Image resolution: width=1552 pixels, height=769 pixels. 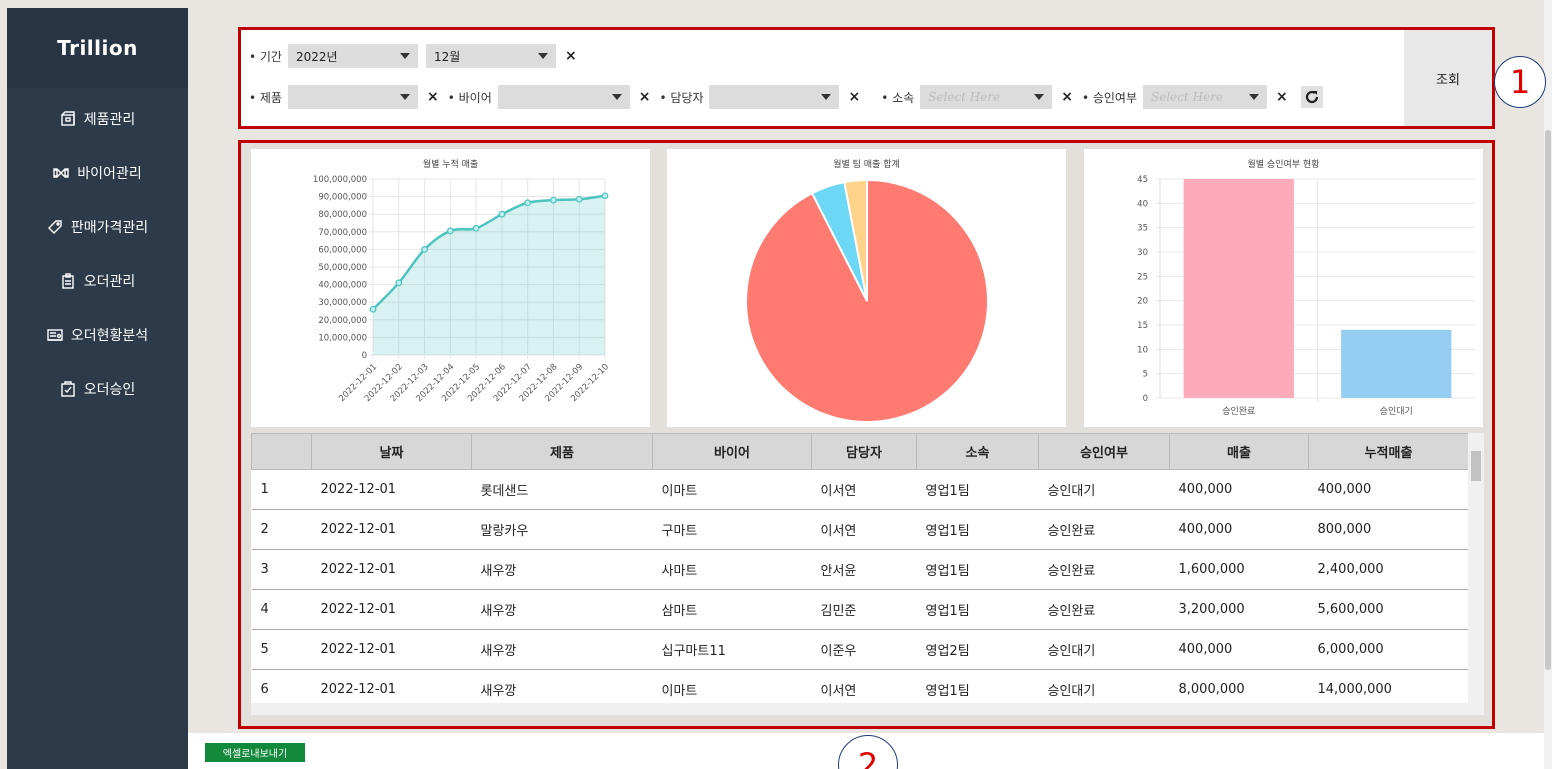 What do you see at coordinates (1142, 229) in the screenshot?
I see `y-tick-label: 35` at bounding box center [1142, 229].